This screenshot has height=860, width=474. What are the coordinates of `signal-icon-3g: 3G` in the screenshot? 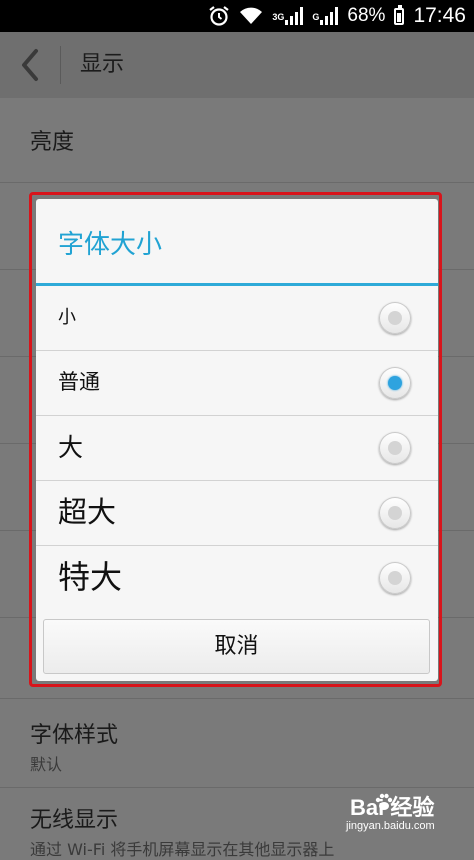 It's located at (288, 16).